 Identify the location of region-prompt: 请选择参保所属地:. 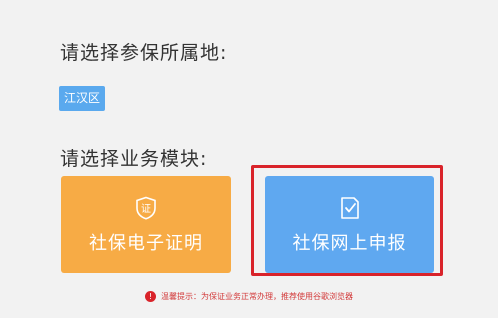
(144, 53).